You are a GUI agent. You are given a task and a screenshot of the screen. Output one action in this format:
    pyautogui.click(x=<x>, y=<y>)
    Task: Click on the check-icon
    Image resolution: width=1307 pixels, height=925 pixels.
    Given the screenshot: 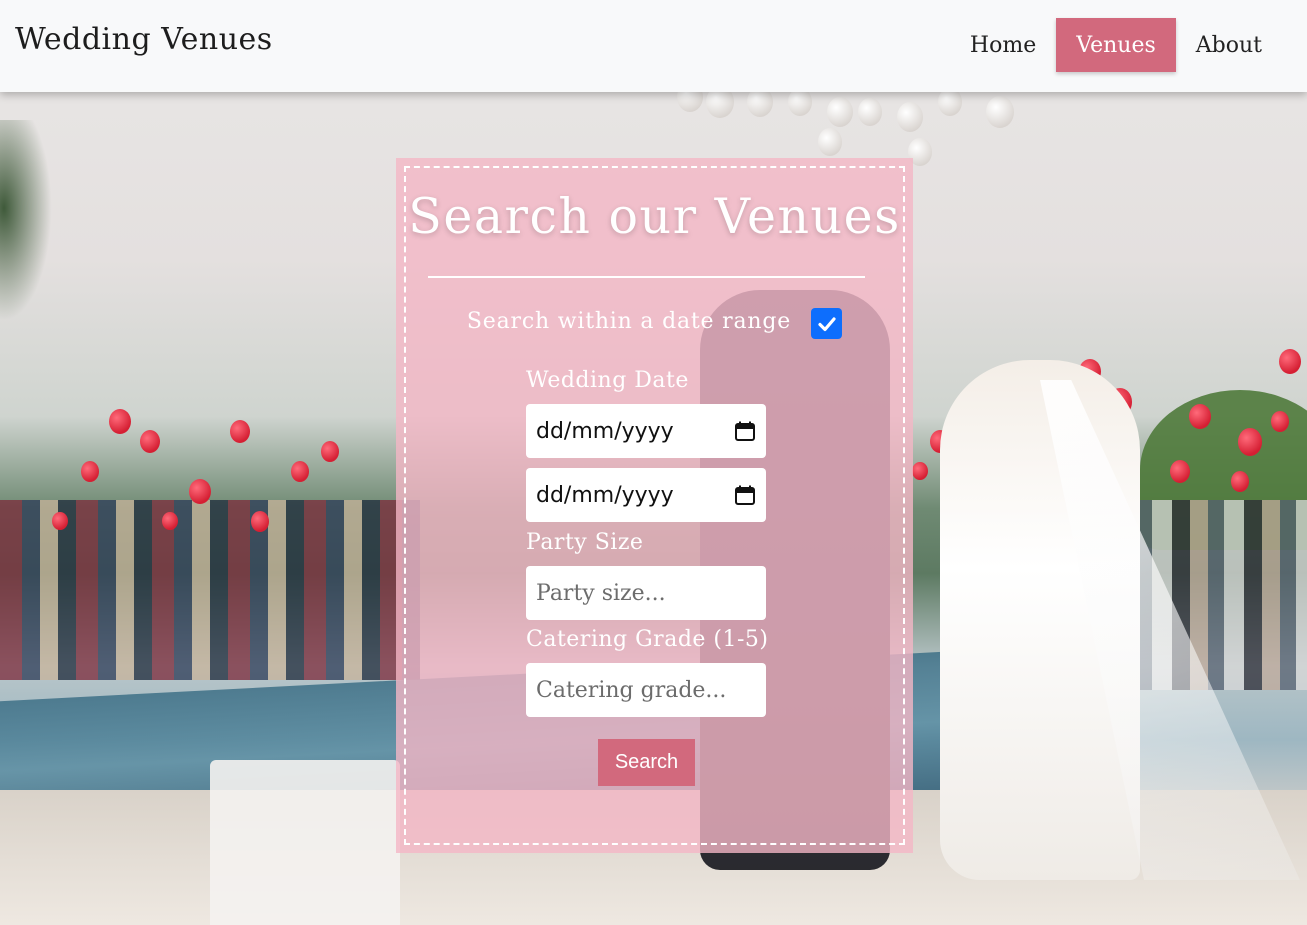 What is the action you would take?
    pyautogui.click(x=826, y=323)
    